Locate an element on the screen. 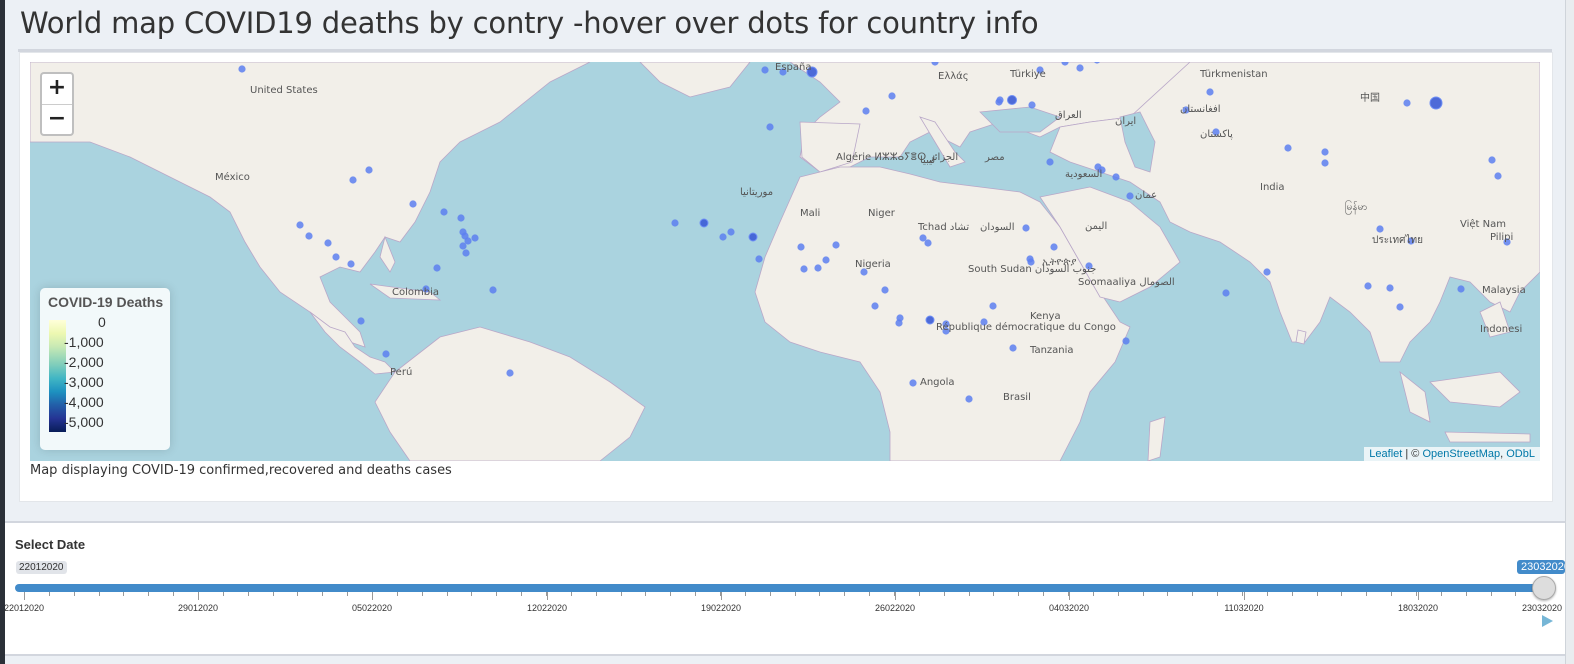 Image resolution: width=1574 pixels, height=664 pixels. odbl-link: ODbL is located at coordinates (1520, 454).